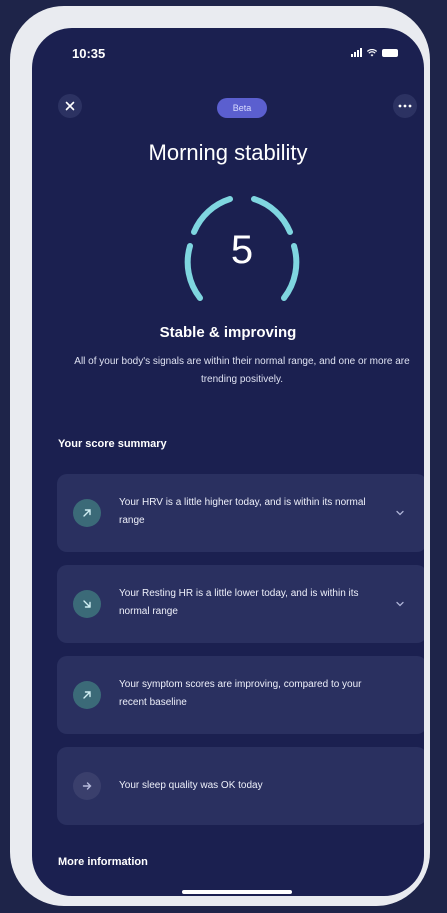 The width and height of the screenshot is (447, 913). Describe the element at coordinates (89, 53) in the screenshot. I see `status-time: 10:35` at that location.